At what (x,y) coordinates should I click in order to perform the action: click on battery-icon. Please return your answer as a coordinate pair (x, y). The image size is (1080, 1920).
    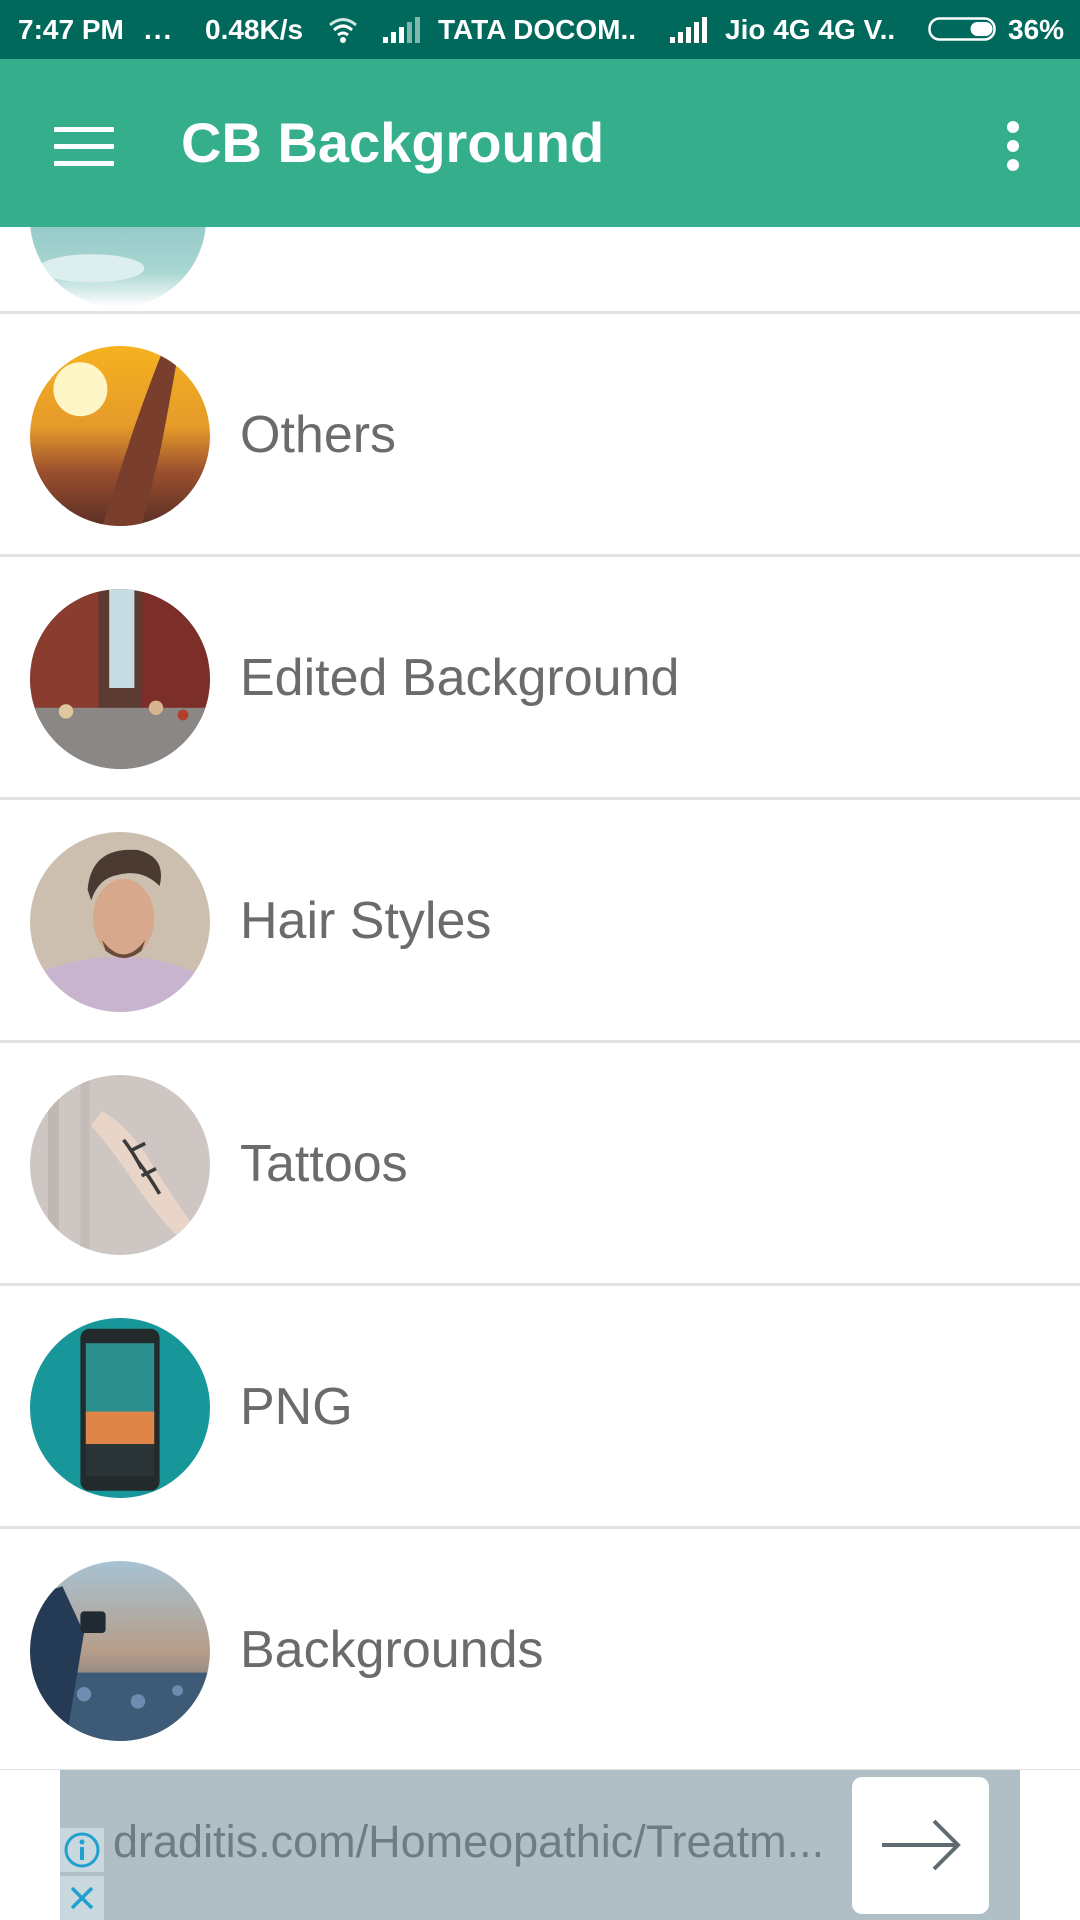
    Looking at the image, I should click on (962, 29).